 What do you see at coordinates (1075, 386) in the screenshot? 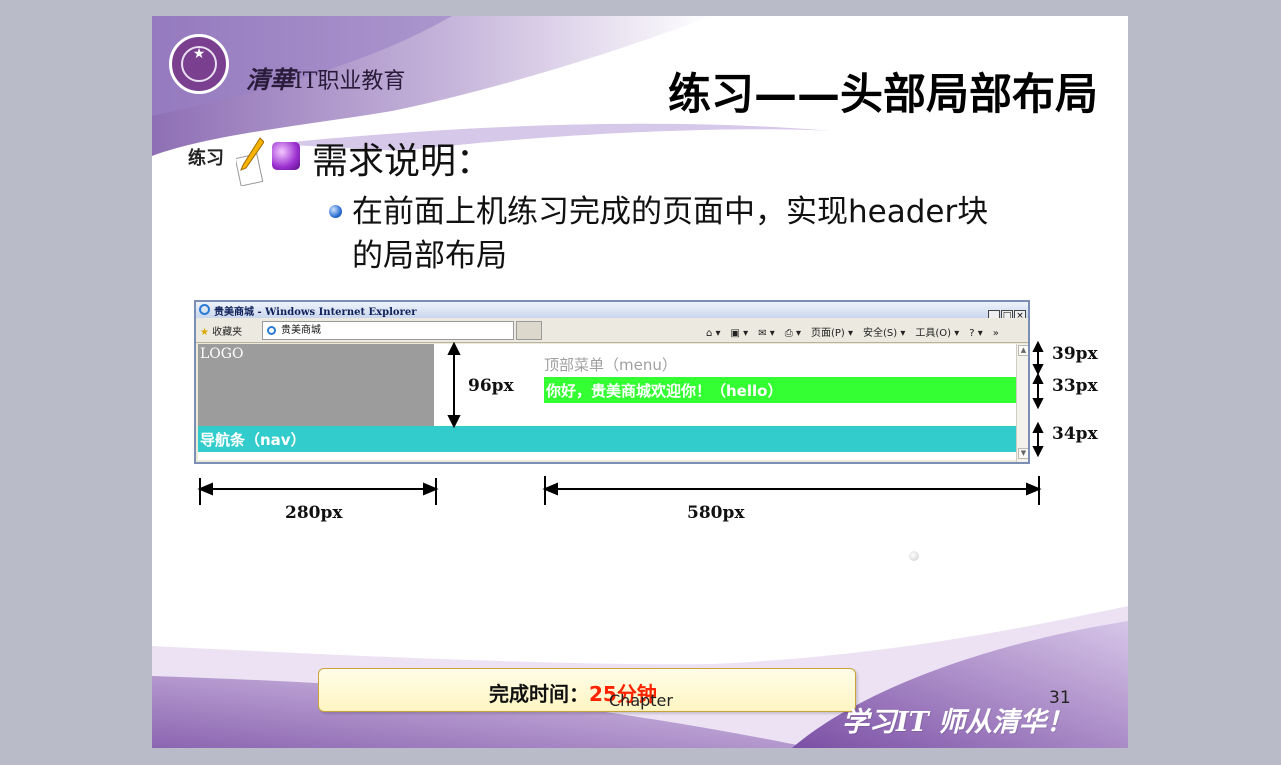
I see `dim-label-33: 33px` at bounding box center [1075, 386].